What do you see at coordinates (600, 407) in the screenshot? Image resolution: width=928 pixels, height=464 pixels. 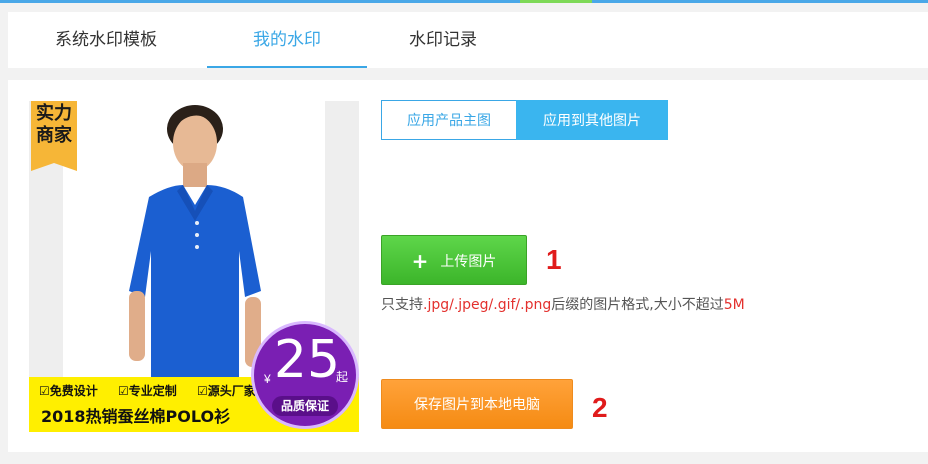 I see `step-number: 2` at bounding box center [600, 407].